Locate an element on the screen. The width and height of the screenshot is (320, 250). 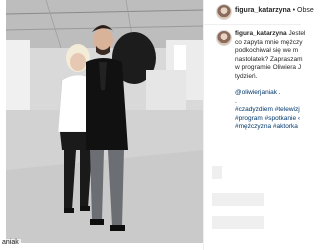
post-author: figura_katarzyna • Obse is located at coordinates (274, 10).